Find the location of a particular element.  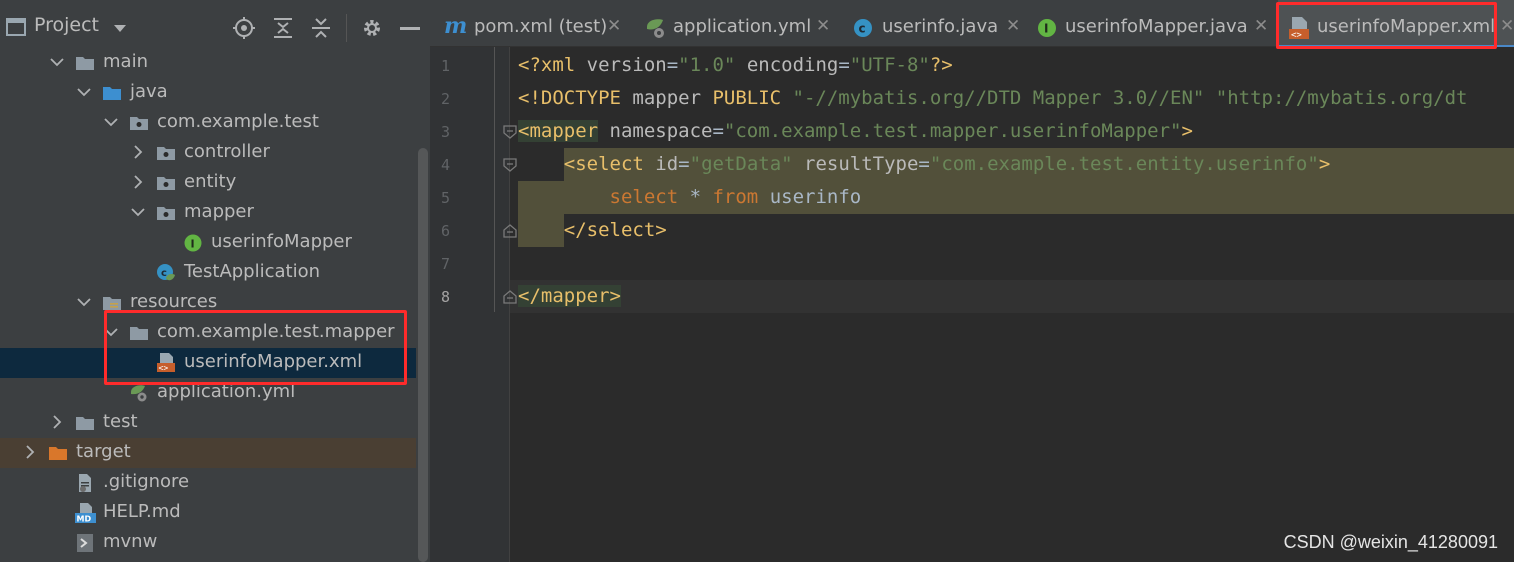

script-file-icon is located at coordinates (85, 543).